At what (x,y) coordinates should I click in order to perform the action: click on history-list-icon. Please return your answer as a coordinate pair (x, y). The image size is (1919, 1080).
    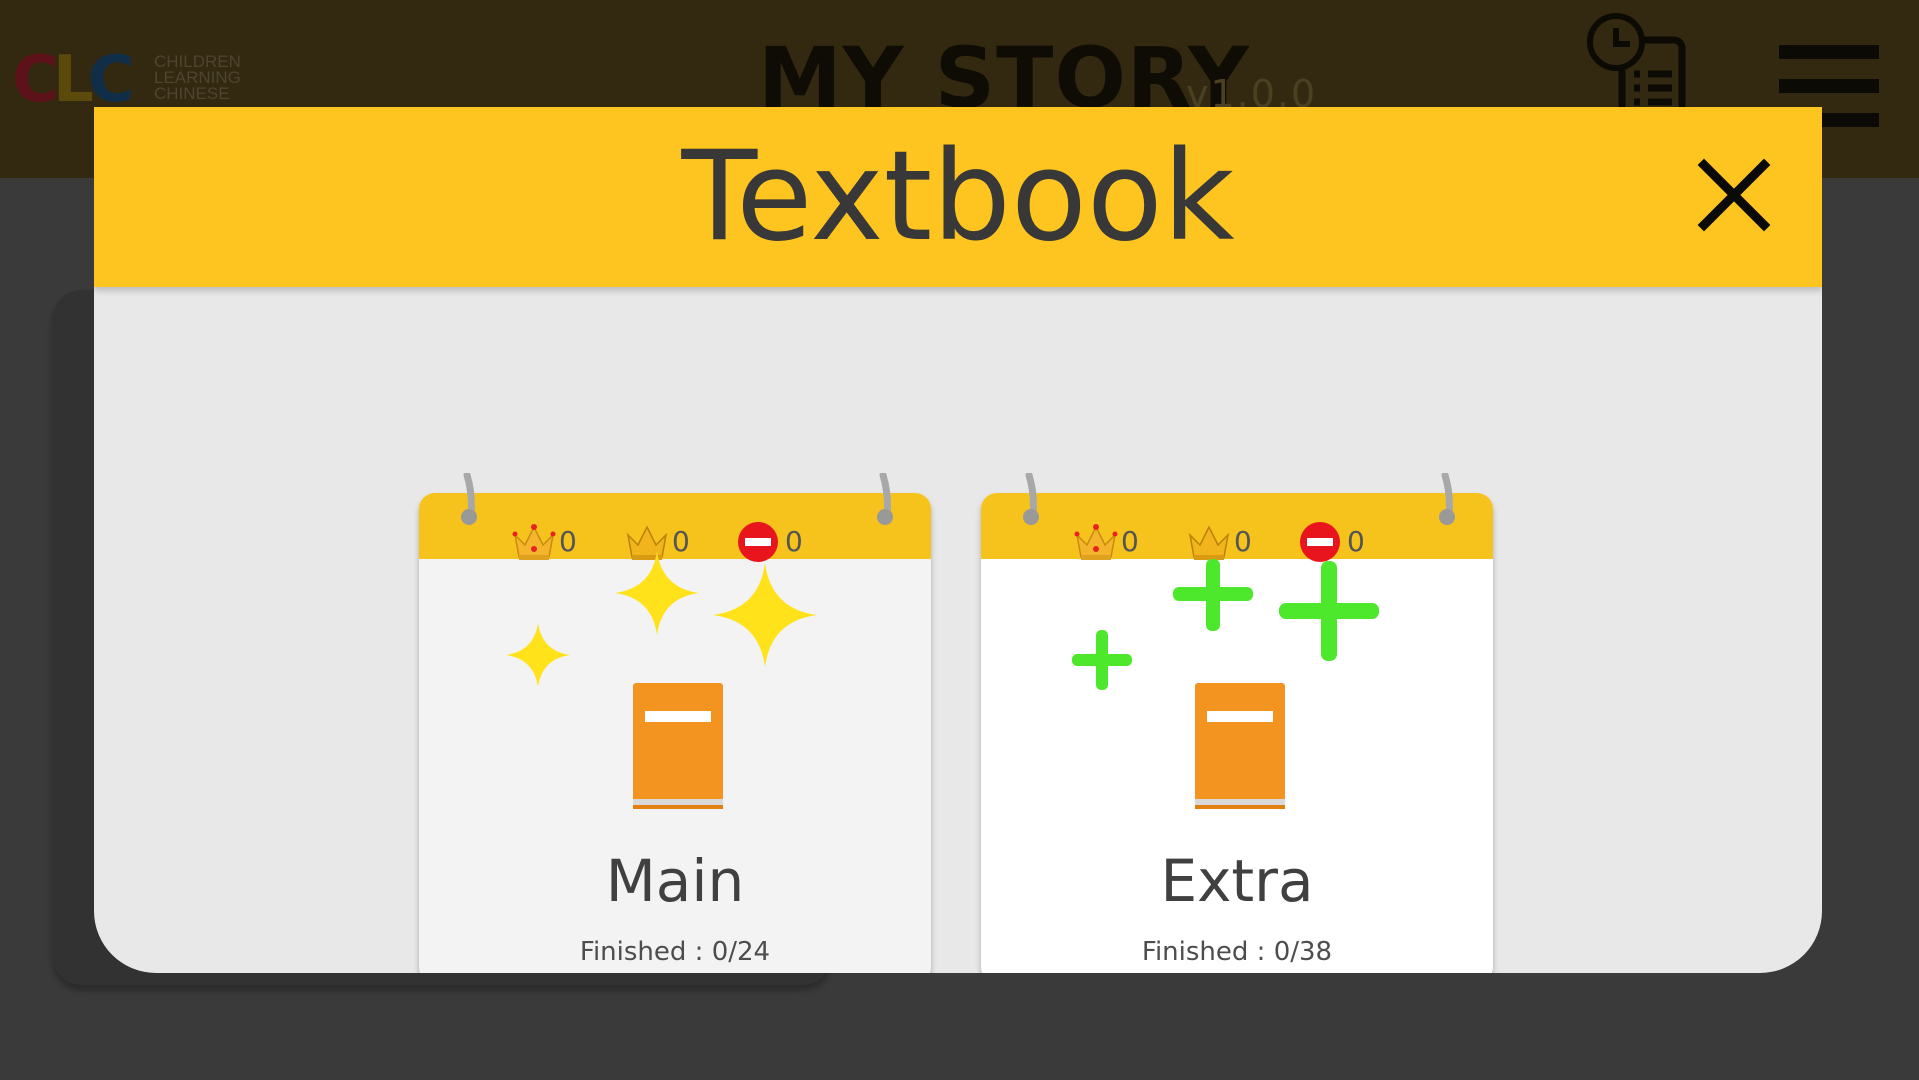
    Looking at the image, I should click on (1640, 67).